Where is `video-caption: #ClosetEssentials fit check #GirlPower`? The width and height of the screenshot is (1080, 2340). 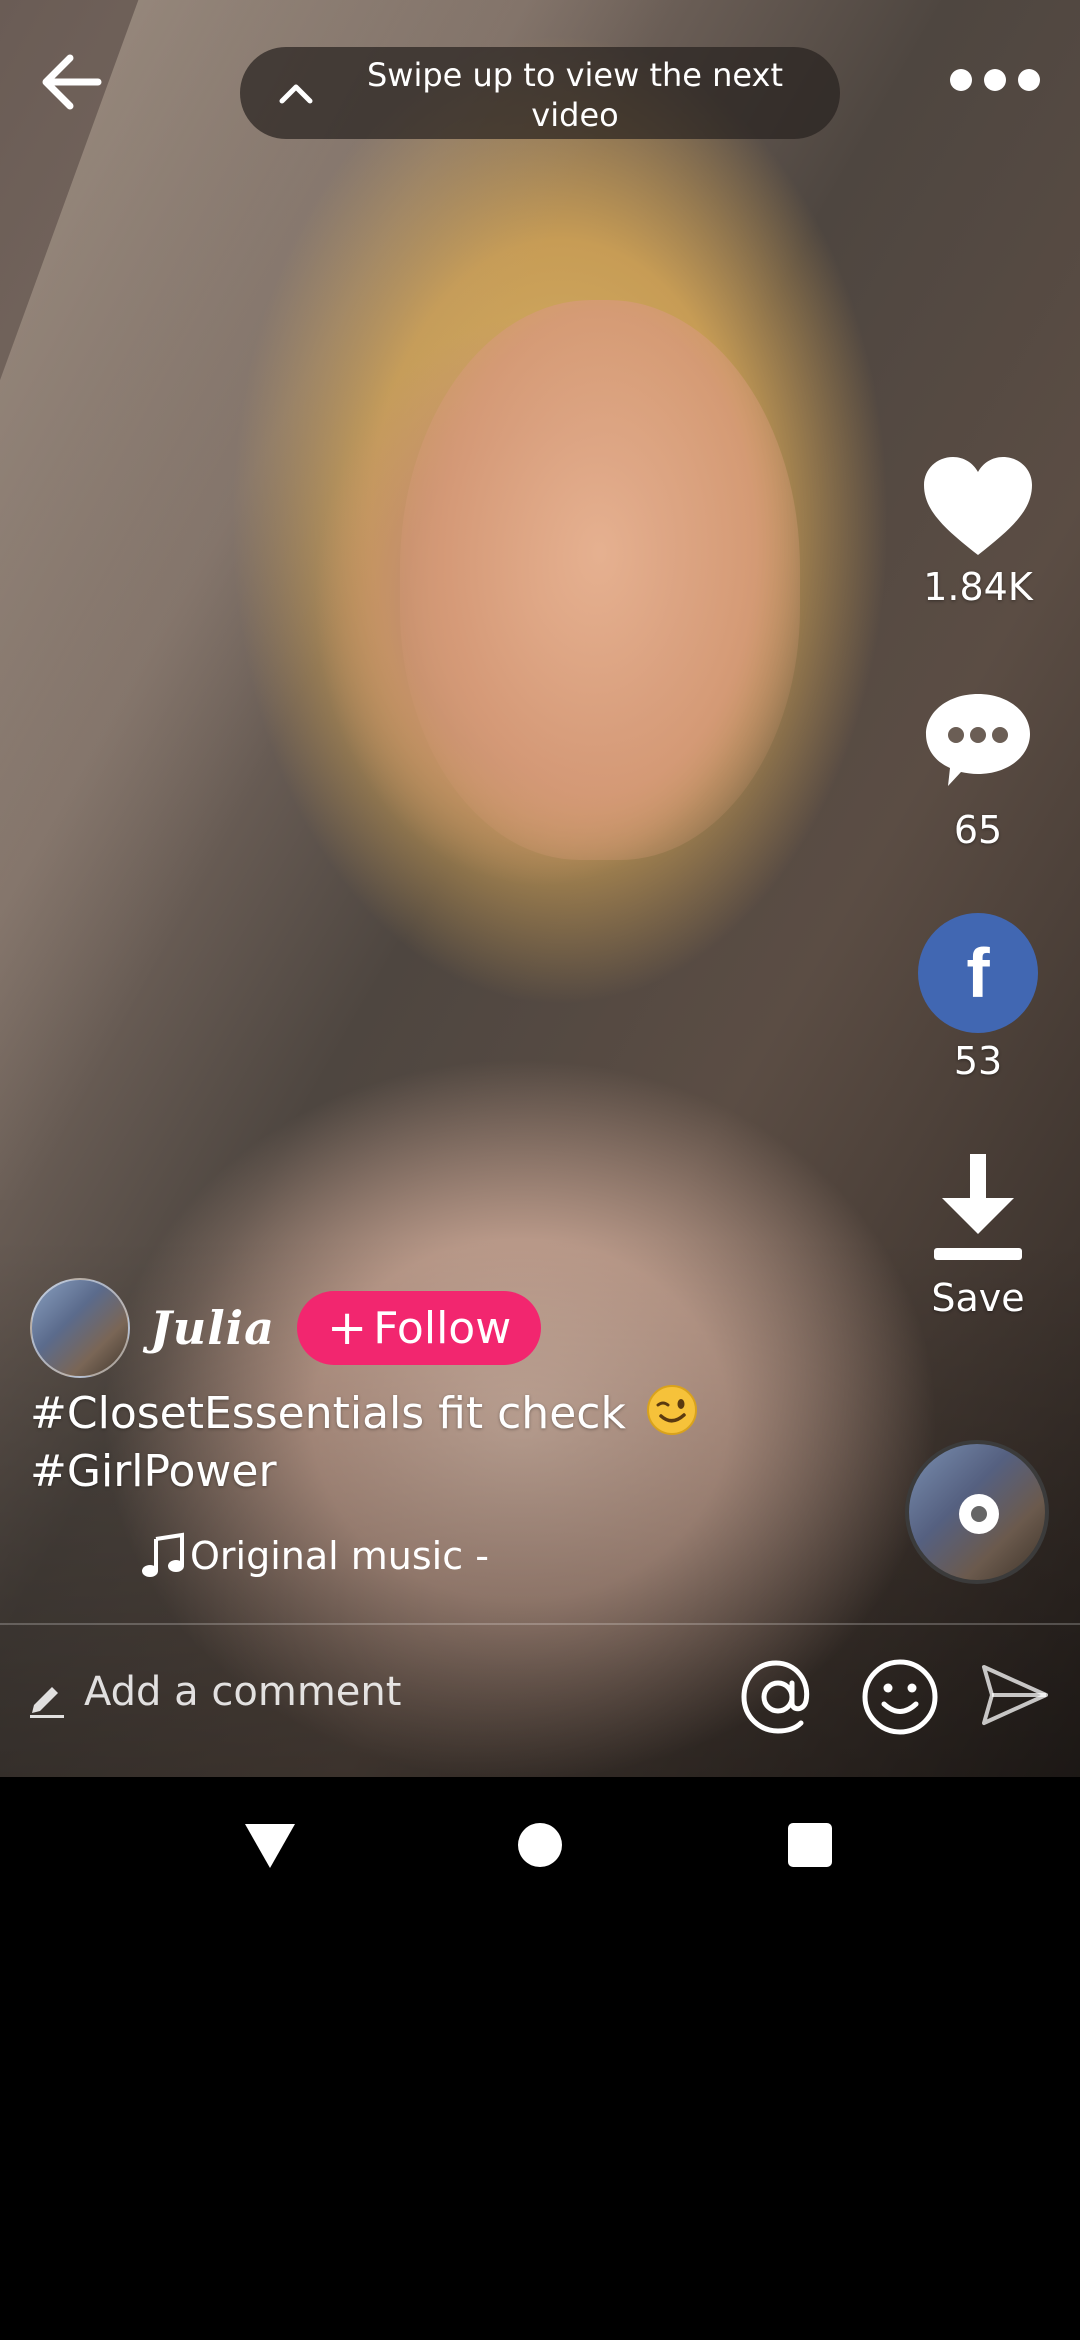 video-caption: #ClosetEssentials fit check #GirlPower is located at coordinates (430, 1442).